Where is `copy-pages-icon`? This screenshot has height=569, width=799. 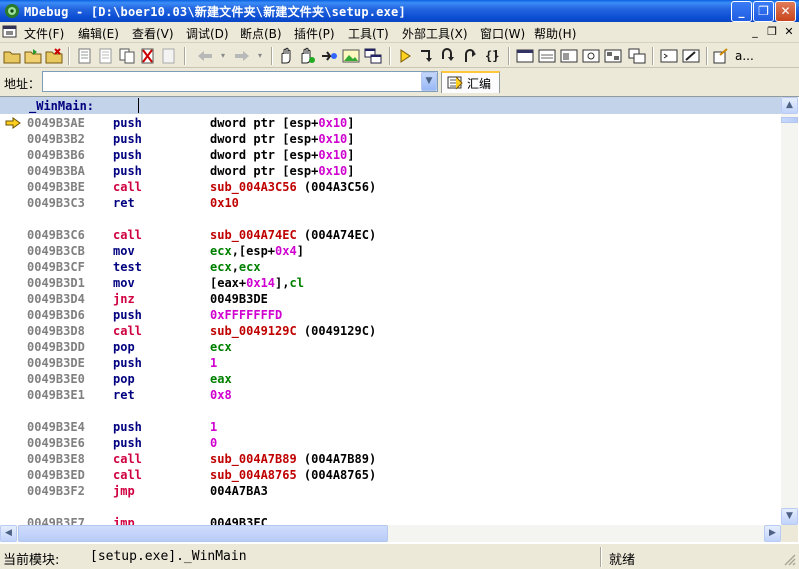 copy-pages-icon is located at coordinates (127, 56).